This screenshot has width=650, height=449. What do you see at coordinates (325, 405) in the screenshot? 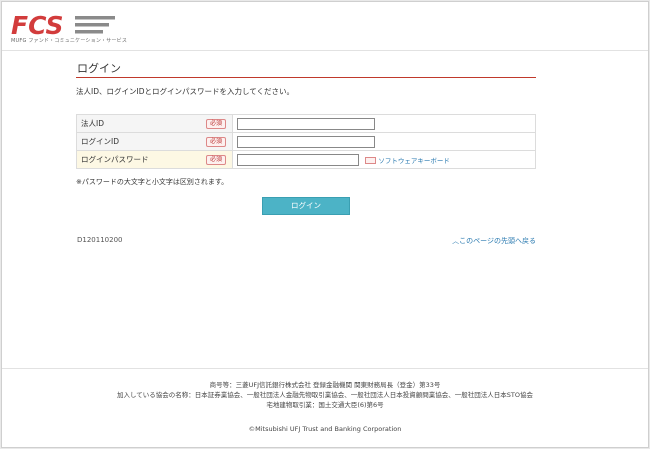
I see `footer-line-3: 宅地建物取引業：国土交通大臣(6)第6号` at bounding box center [325, 405].